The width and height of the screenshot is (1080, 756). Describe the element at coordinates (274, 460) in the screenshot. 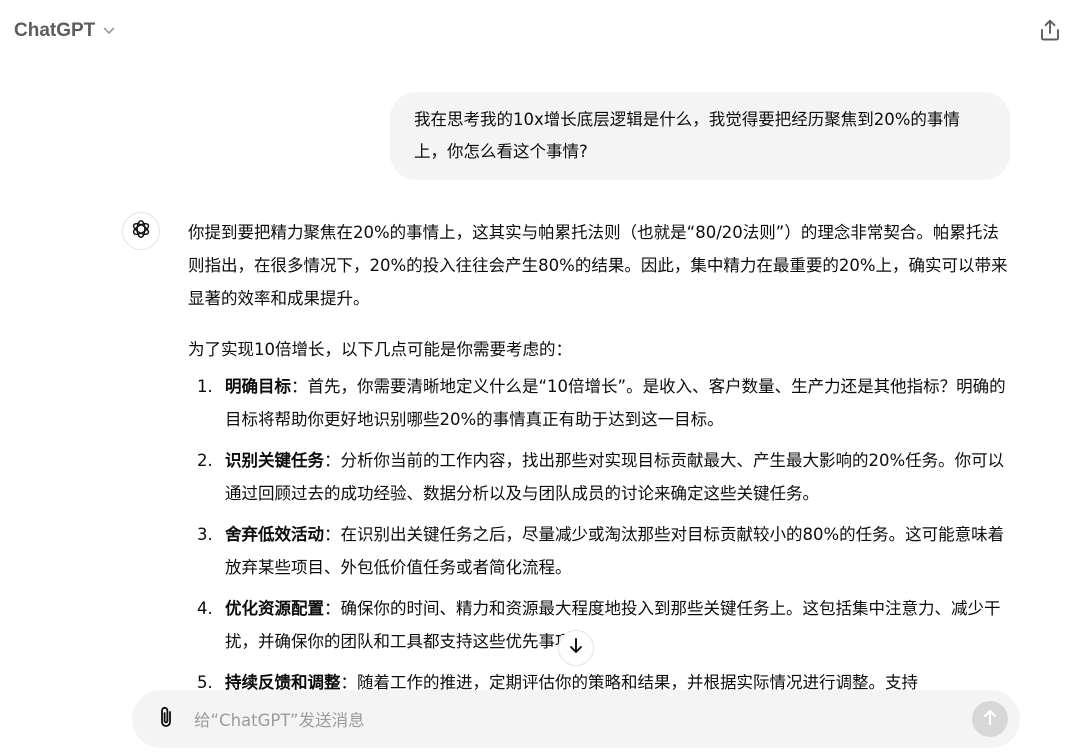

I see `list-item-title: 识别关键任务` at that location.